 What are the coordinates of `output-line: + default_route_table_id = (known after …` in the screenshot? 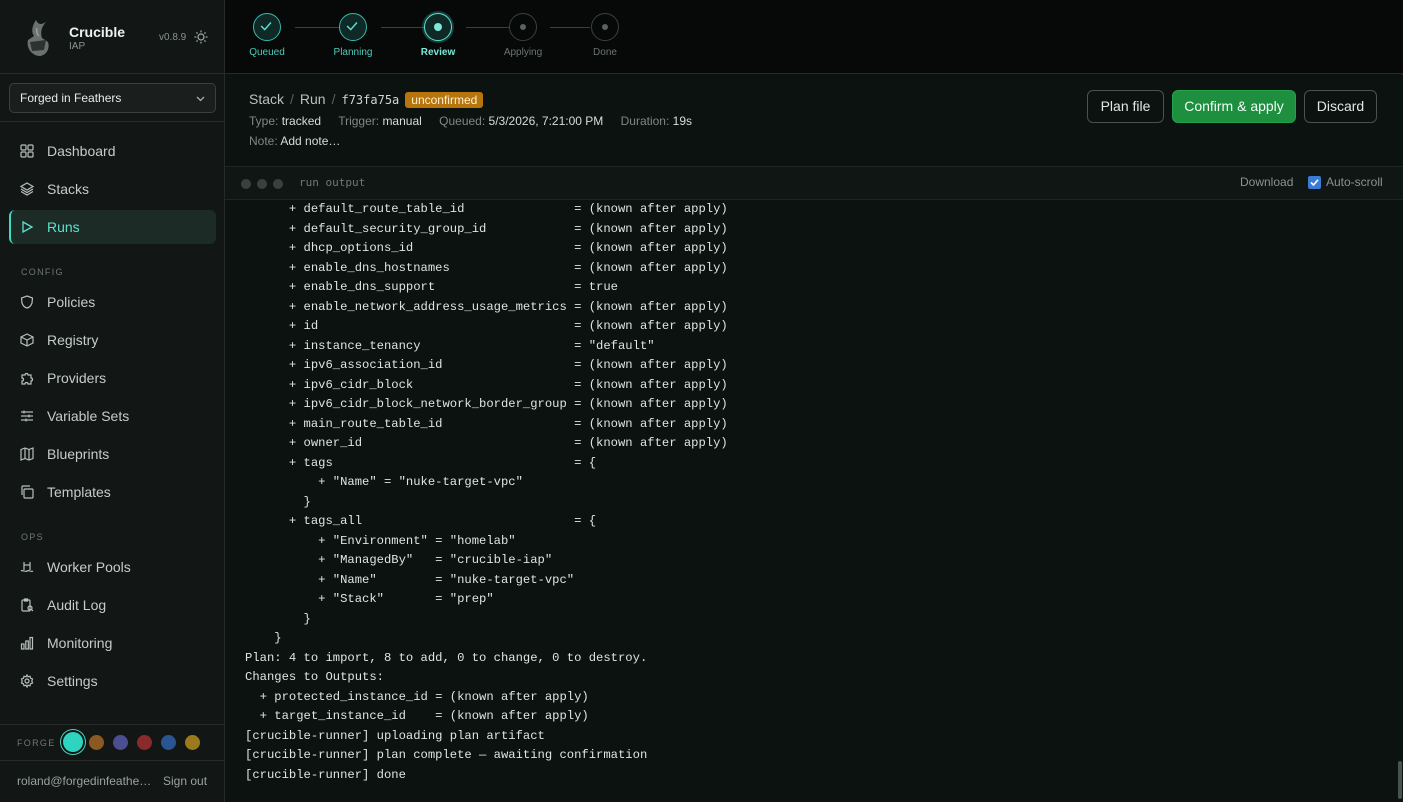 It's located at (486, 209).